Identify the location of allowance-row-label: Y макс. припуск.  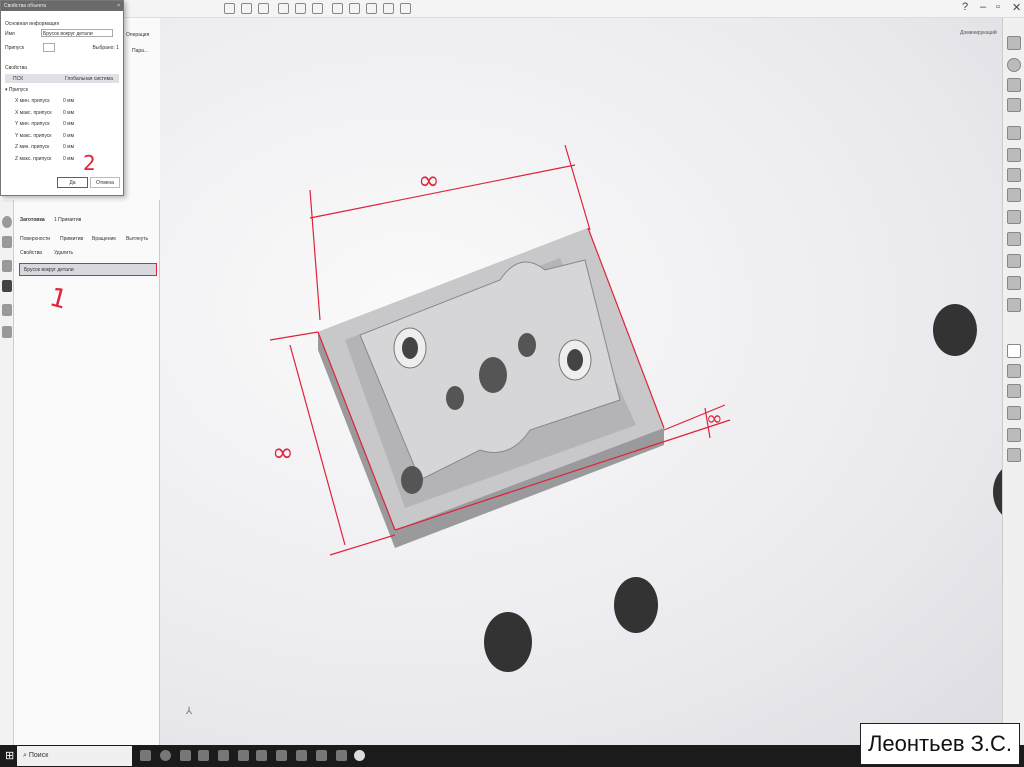
(33, 135).